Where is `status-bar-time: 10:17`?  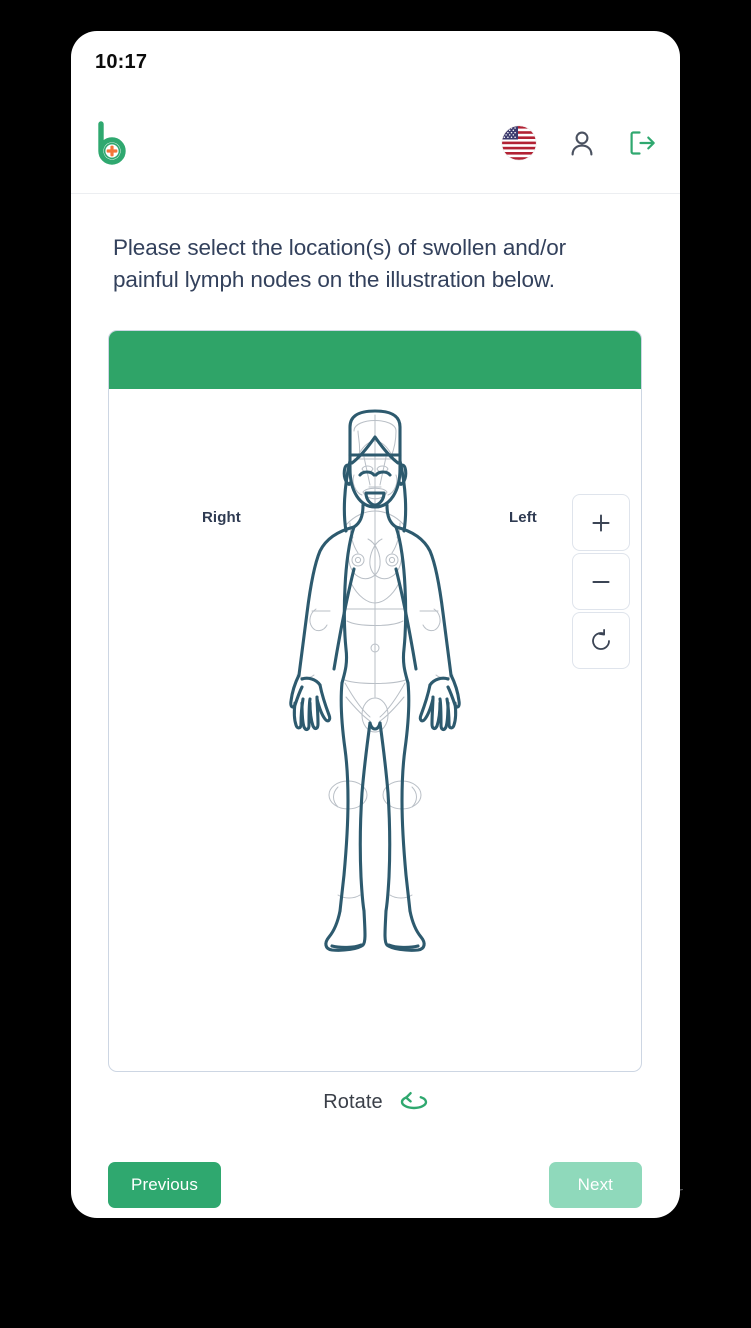
status-bar-time: 10:17 is located at coordinates (121, 61).